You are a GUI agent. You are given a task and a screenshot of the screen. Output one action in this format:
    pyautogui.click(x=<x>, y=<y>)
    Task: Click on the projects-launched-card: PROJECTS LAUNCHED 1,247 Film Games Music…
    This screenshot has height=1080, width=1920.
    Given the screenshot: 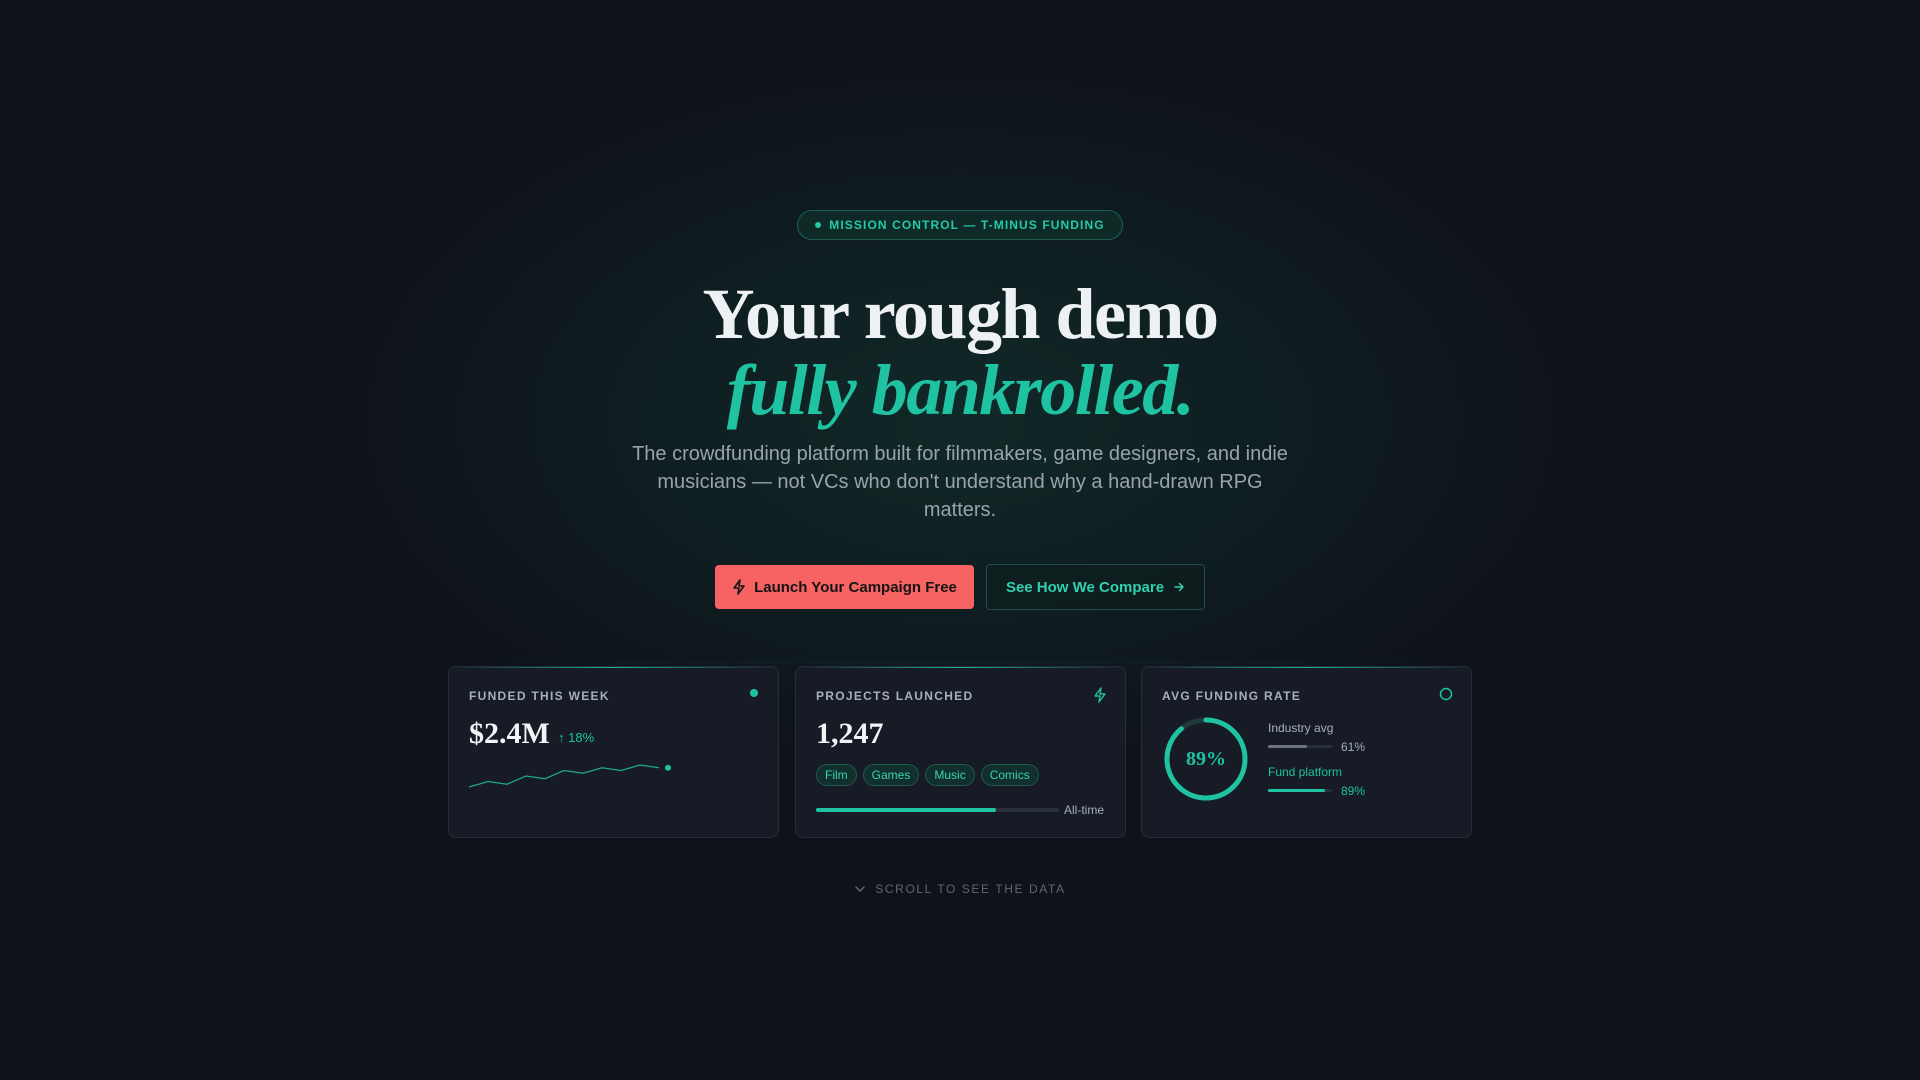 What is the action you would take?
    pyautogui.click(x=960, y=752)
    